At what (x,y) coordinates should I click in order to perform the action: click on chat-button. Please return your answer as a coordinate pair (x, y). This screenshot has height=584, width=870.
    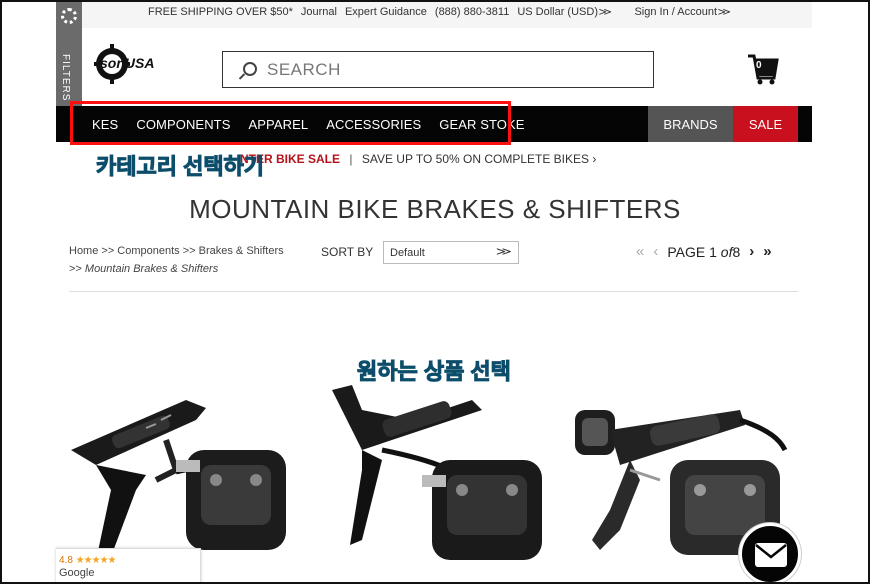
    Looking at the image, I should click on (770, 553).